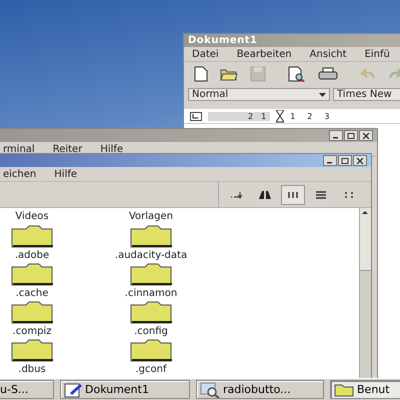 Image resolution: width=400 pixels, height=400 pixels. What do you see at coordinates (280, 116) in the screenshot?
I see `indent-marker-icon` at bounding box center [280, 116].